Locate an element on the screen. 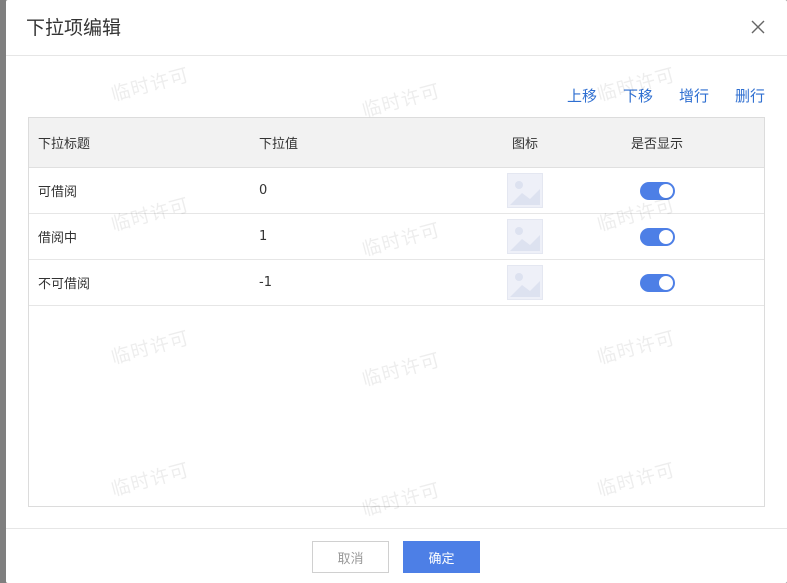 Image resolution: width=787 pixels, height=583 pixels. header-value: 下拉值 is located at coordinates (279, 144).